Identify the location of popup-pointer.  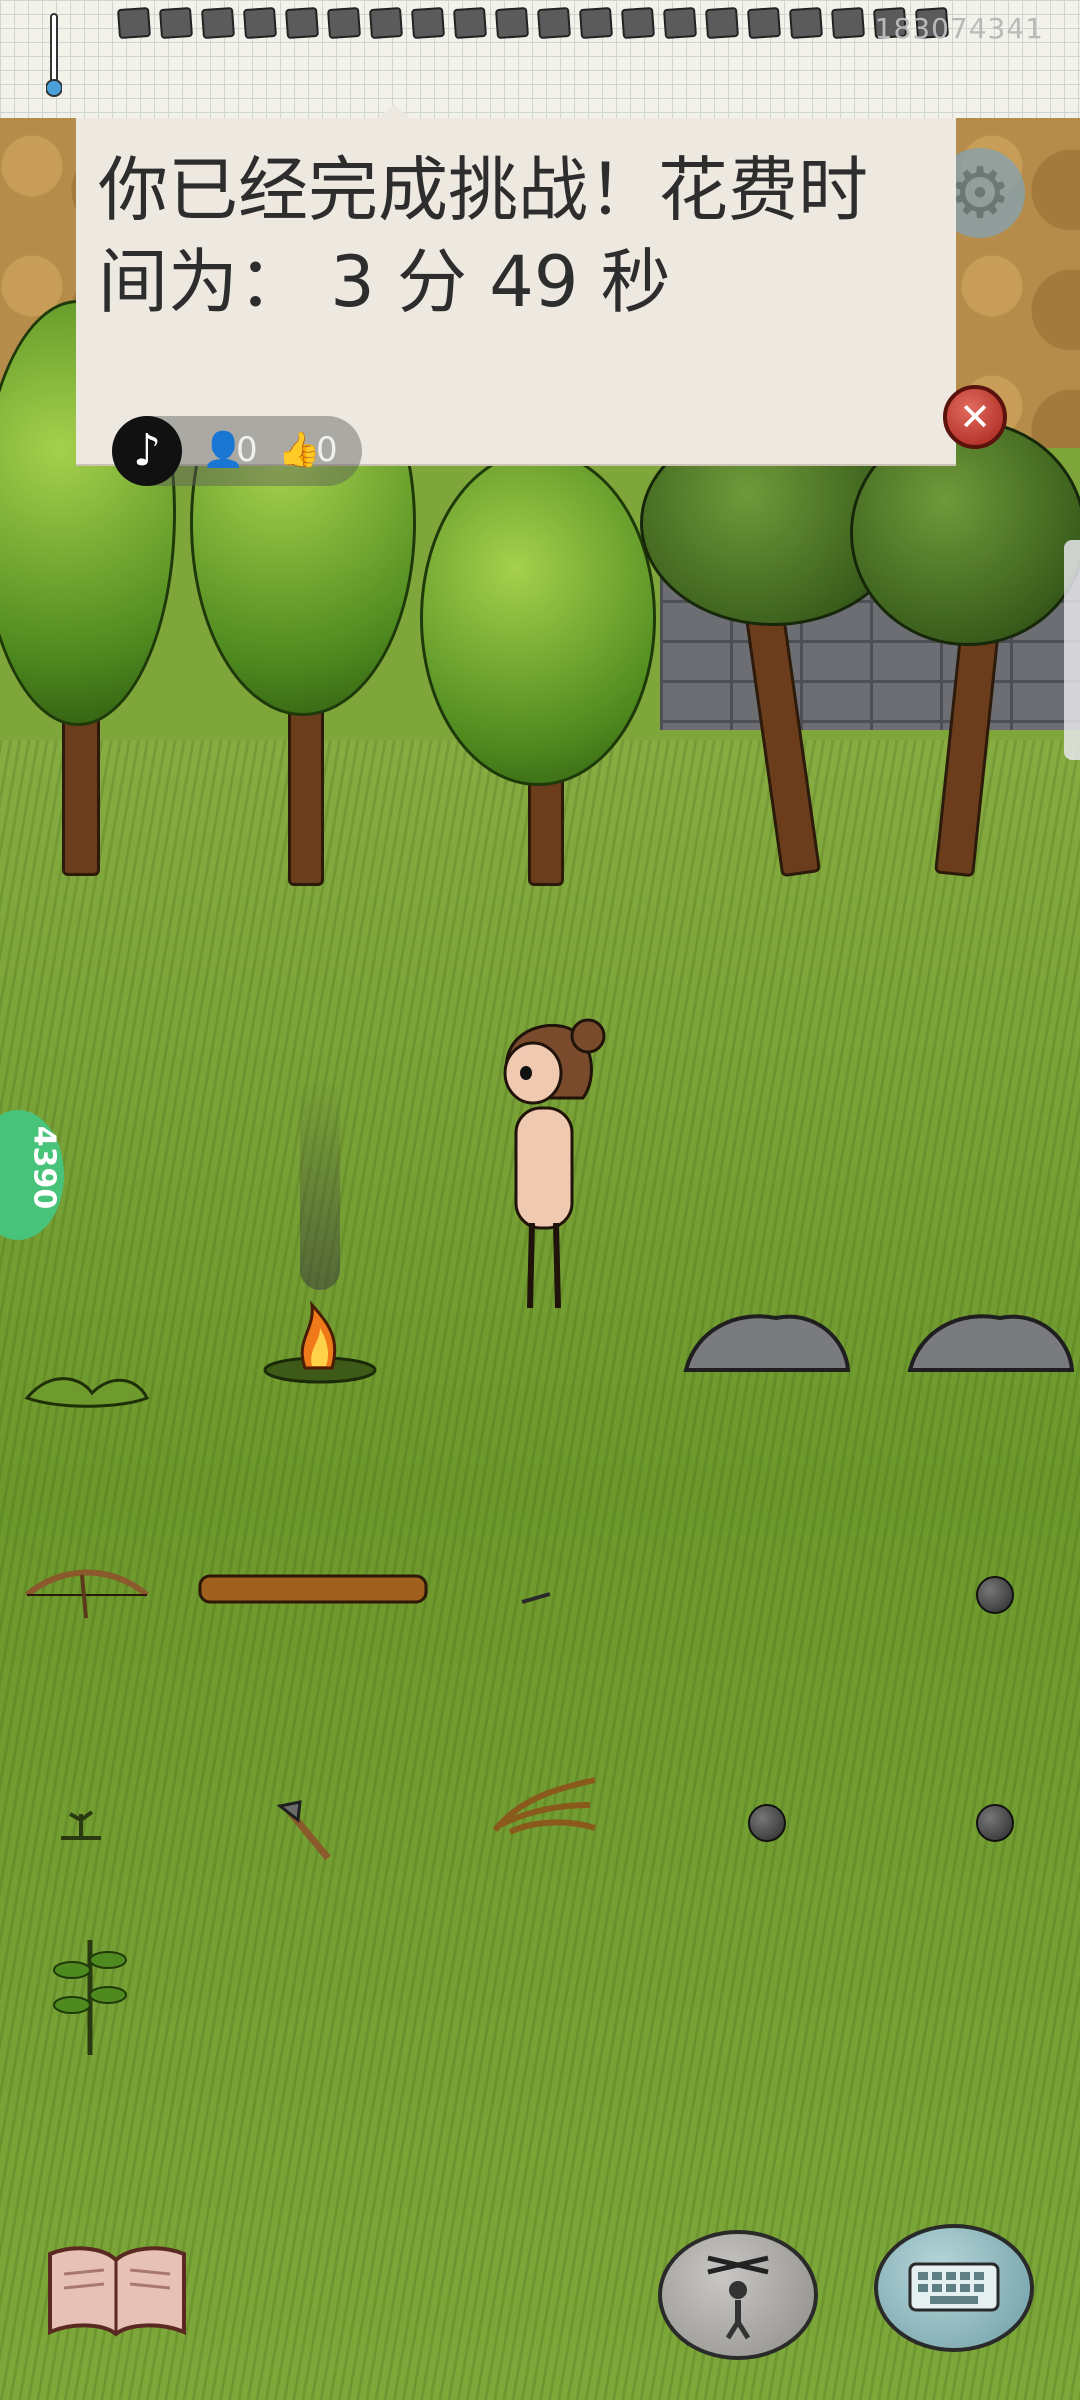
(394, 112).